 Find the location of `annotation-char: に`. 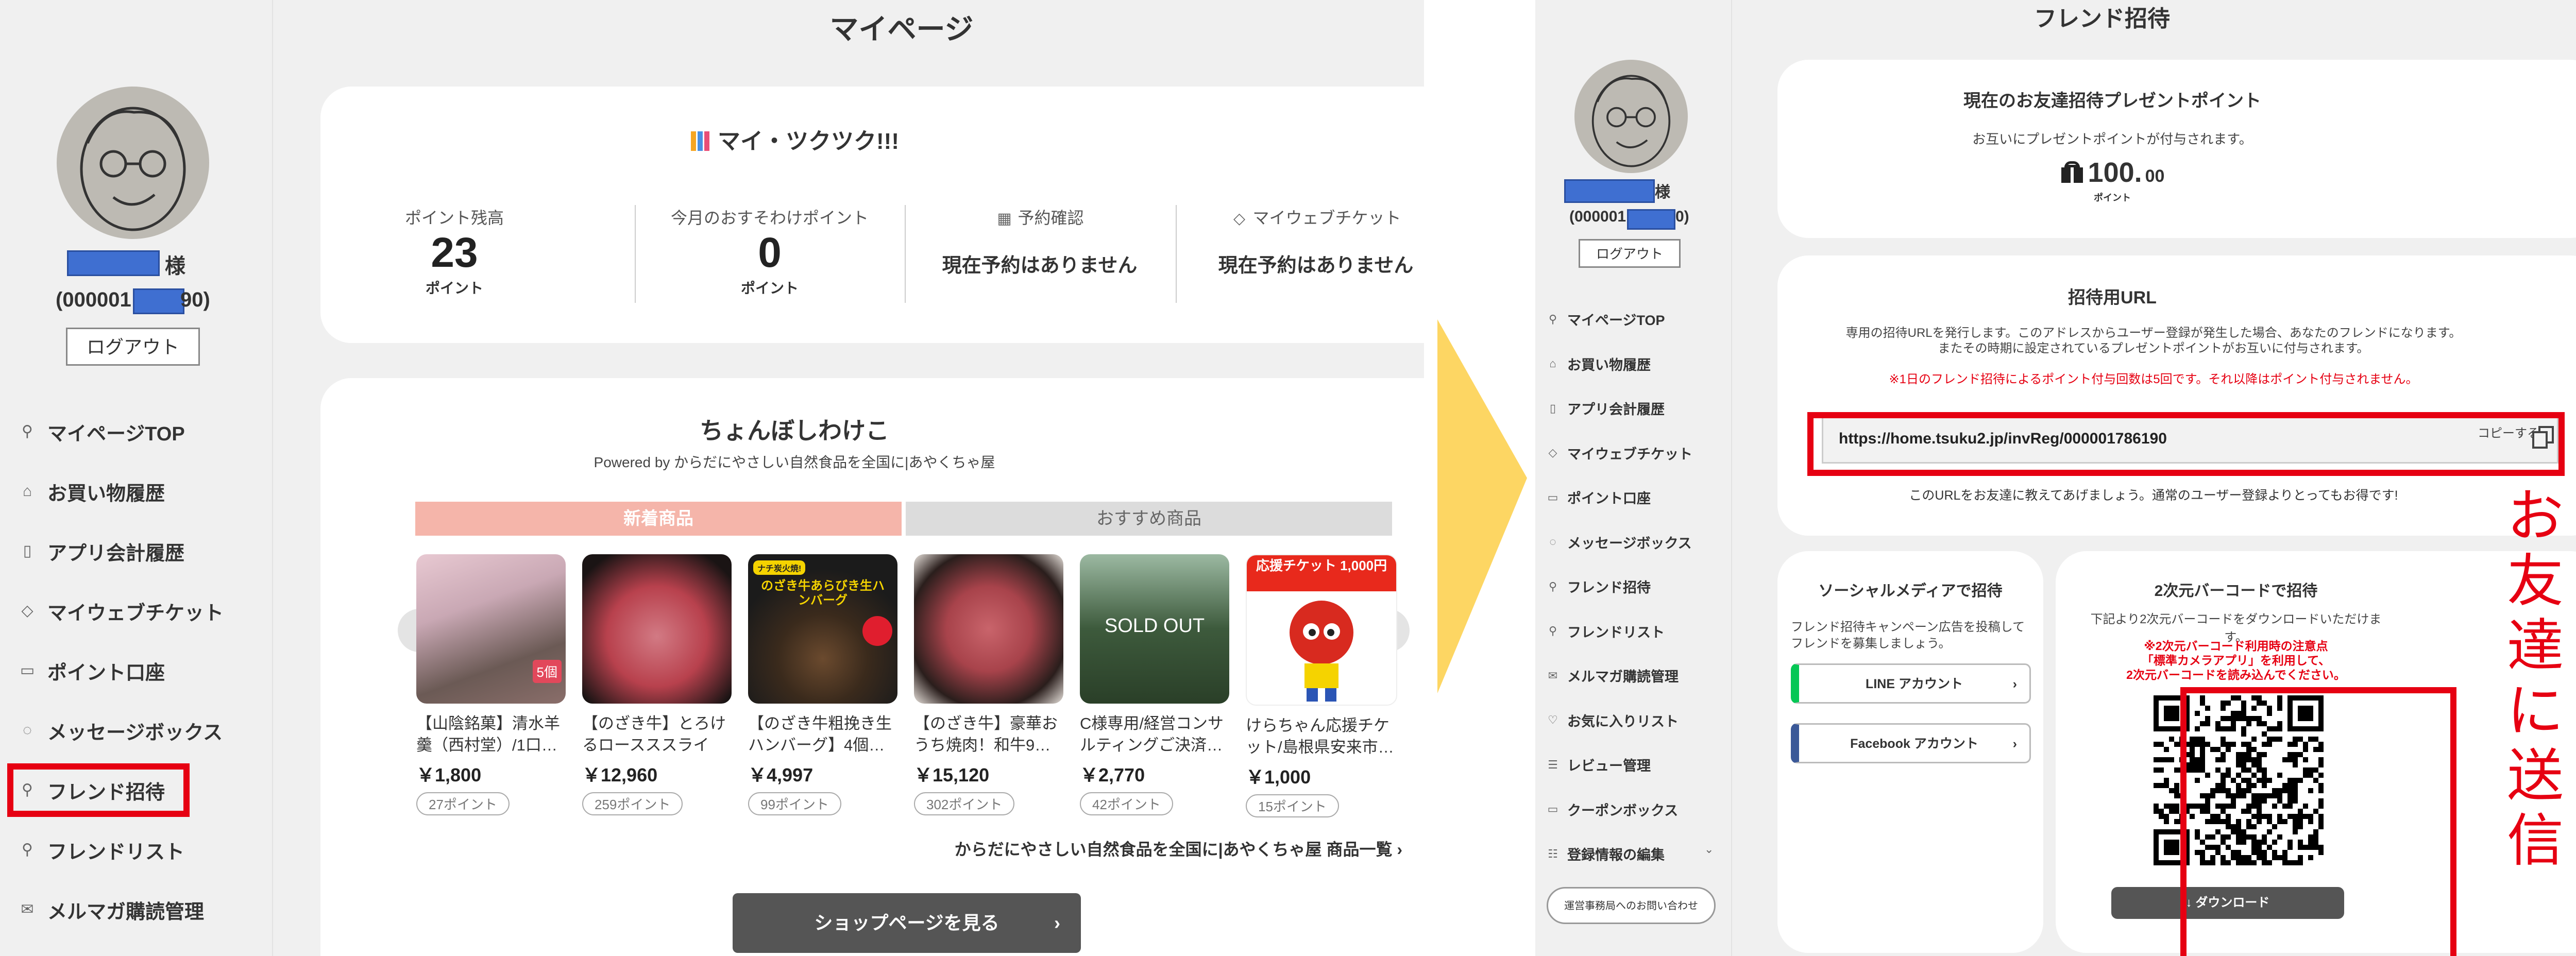

annotation-char: に is located at coordinates (2535, 711).